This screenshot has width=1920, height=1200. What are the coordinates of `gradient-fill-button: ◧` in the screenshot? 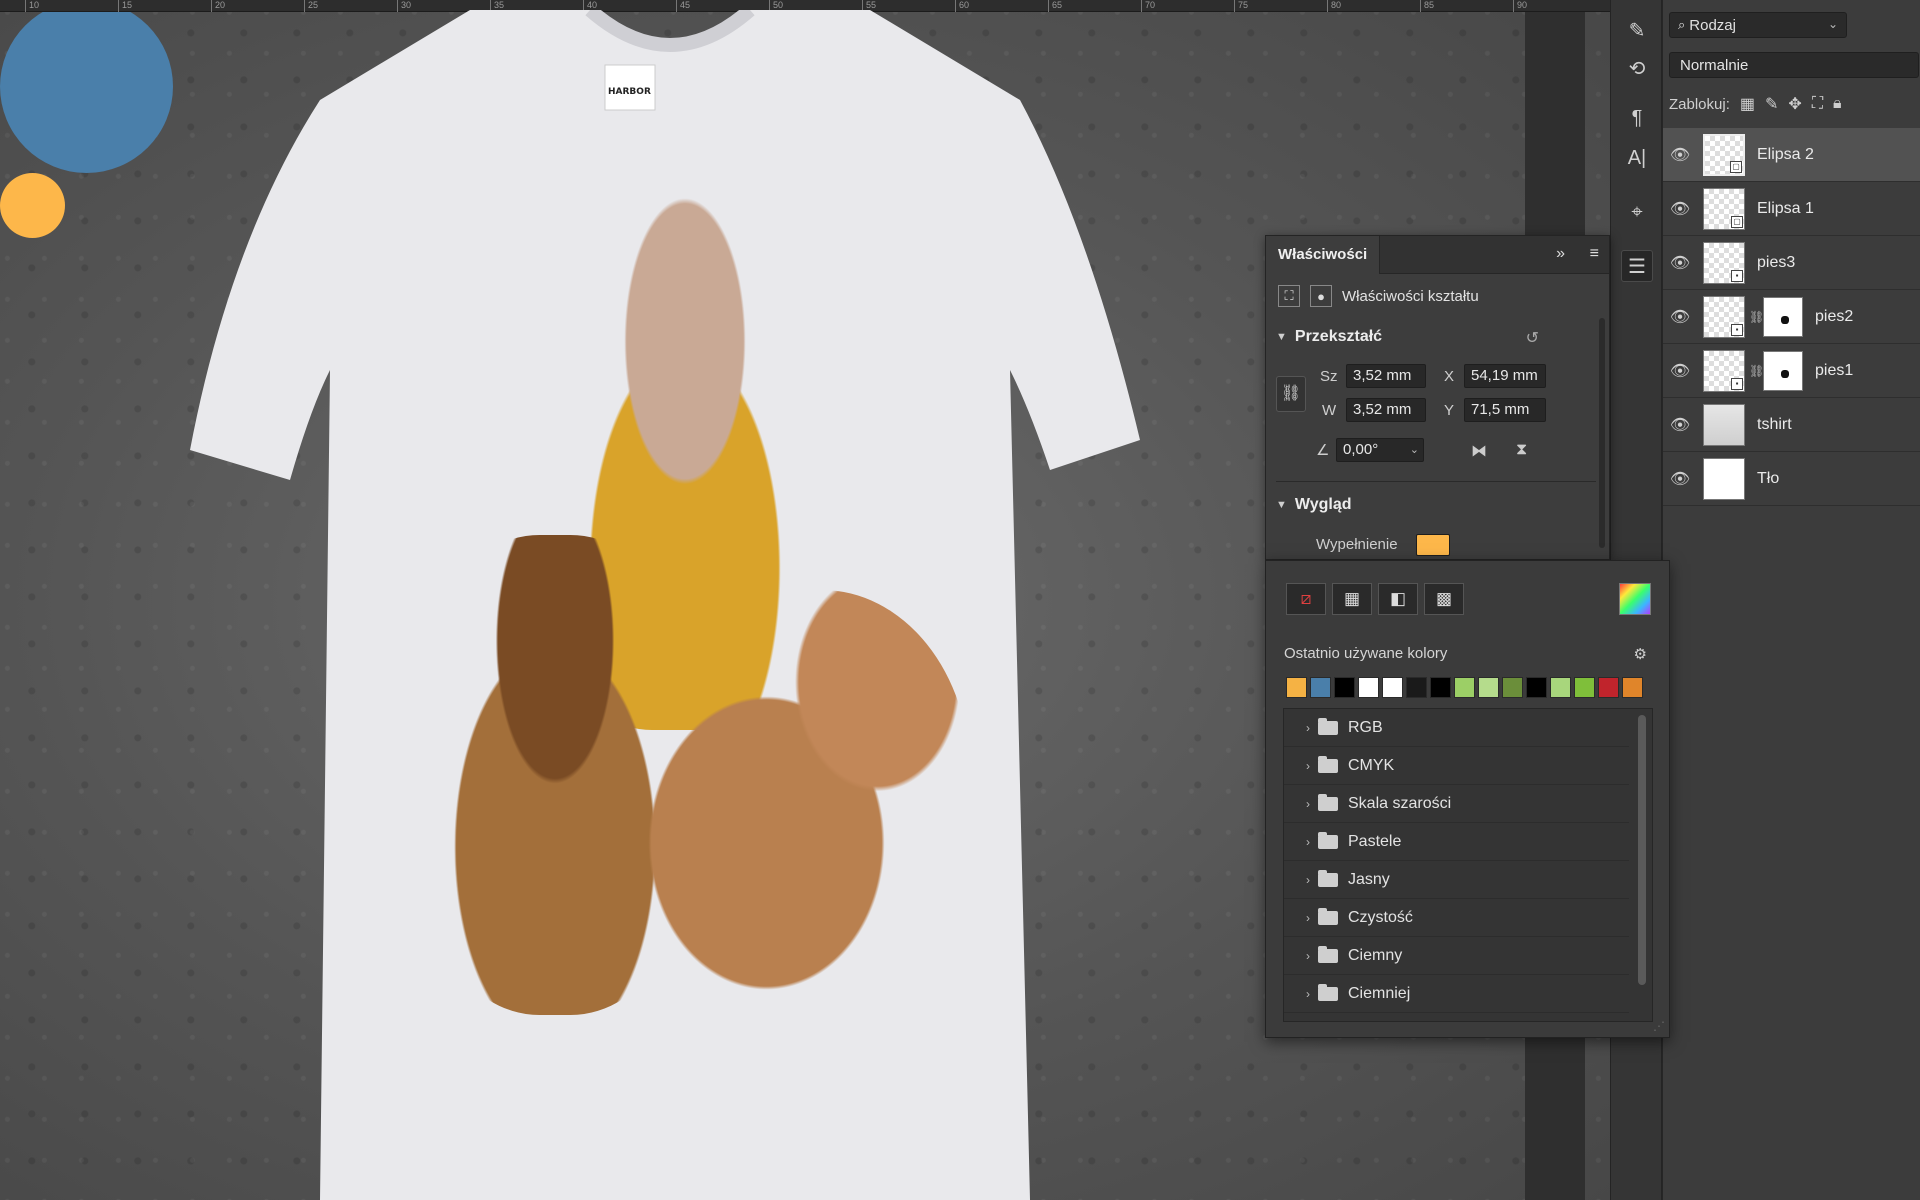 It's located at (1398, 599).